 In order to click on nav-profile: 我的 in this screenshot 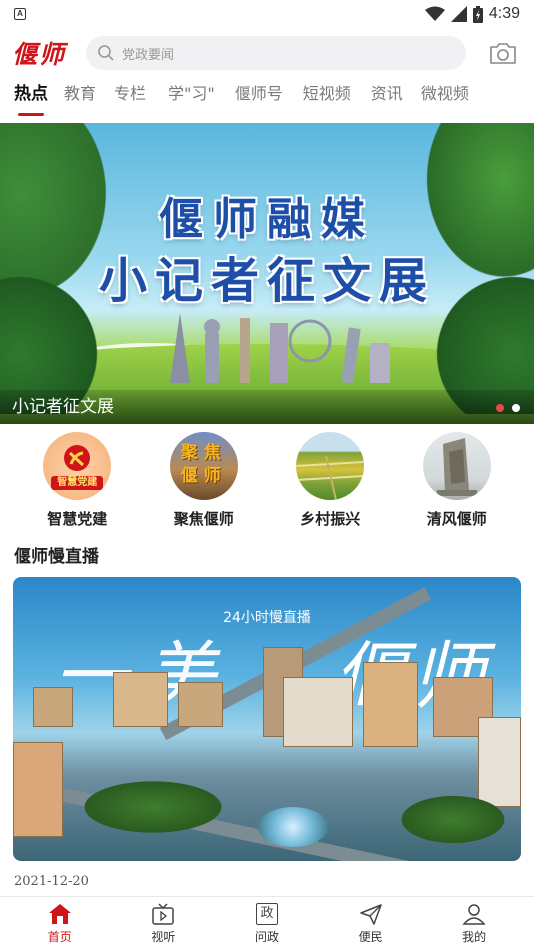, I will do `click(474, 923)`.